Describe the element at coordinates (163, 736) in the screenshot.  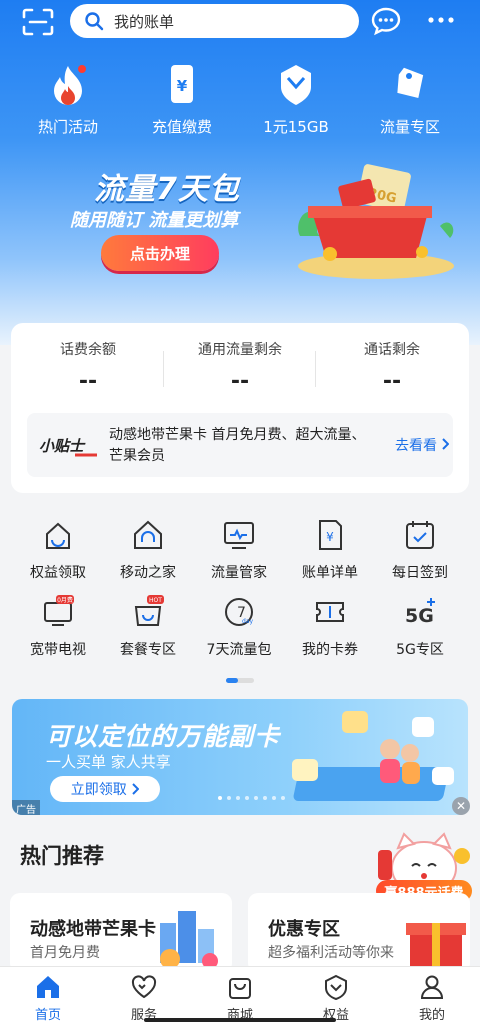
I see `ad-title: 可以定位的万能副卡` at that location.